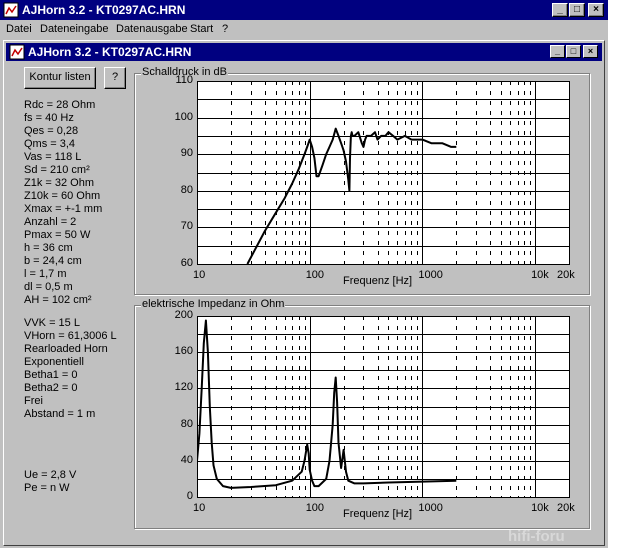 The width and height of the screenshot is (640, 548). I want to click on menu-start: Start, so click(201, 29).